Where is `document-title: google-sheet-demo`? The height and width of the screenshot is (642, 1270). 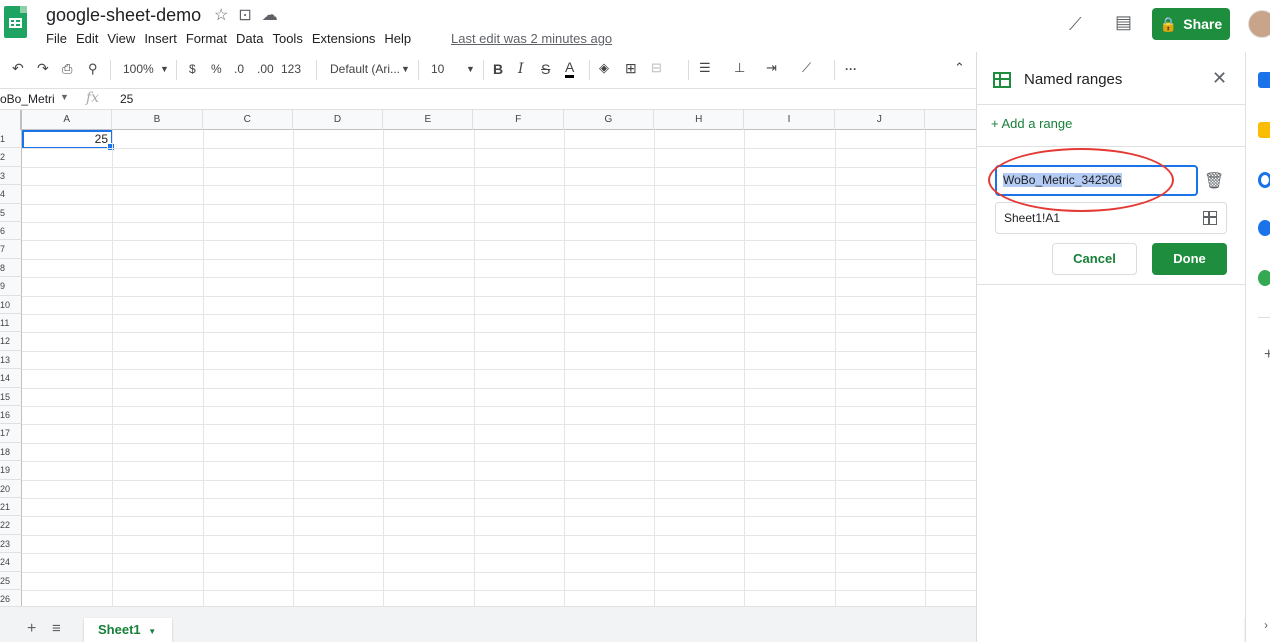
document-title: google-sheet-demo is located at coordinates (123, 15).